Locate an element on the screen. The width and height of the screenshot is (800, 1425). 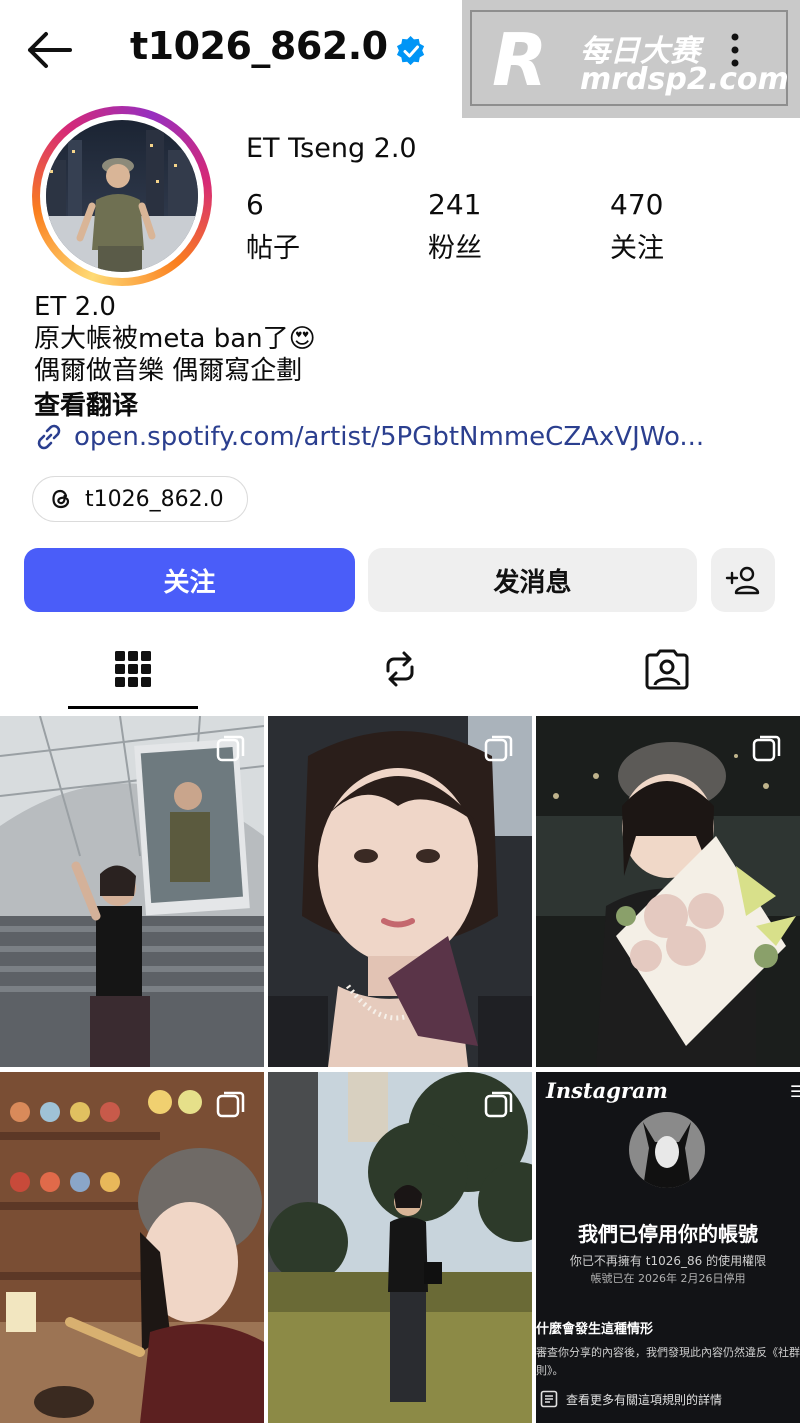
screenshot-more-link: 查看更多有關這項規則的詳情 is located at coordinates (631, 1399).